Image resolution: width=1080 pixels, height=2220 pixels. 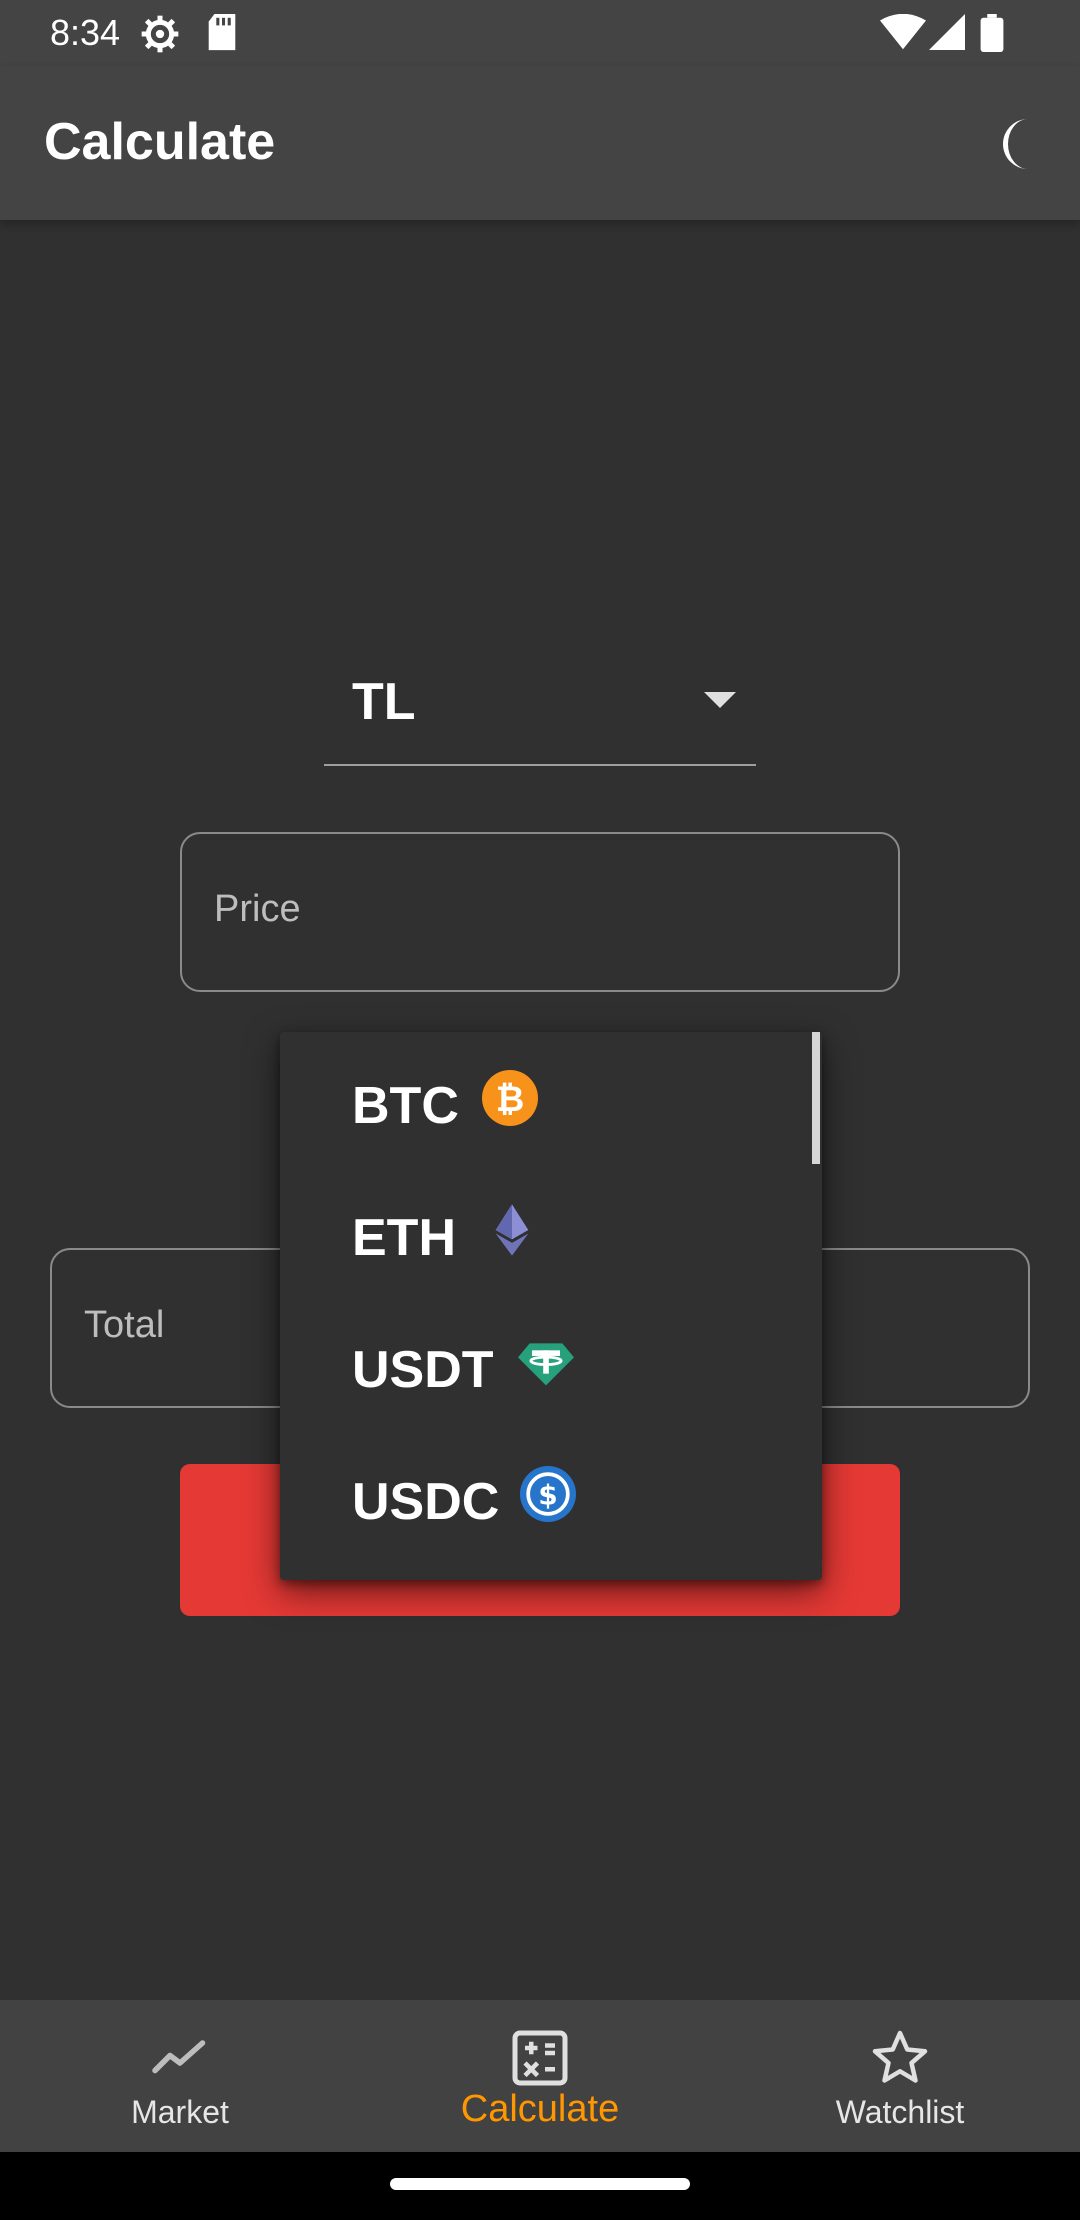 What do you see at coordinates (124, 1325) in the screenshot?
I see `total-placeholder: Total` at bounding box center [124, 1325].